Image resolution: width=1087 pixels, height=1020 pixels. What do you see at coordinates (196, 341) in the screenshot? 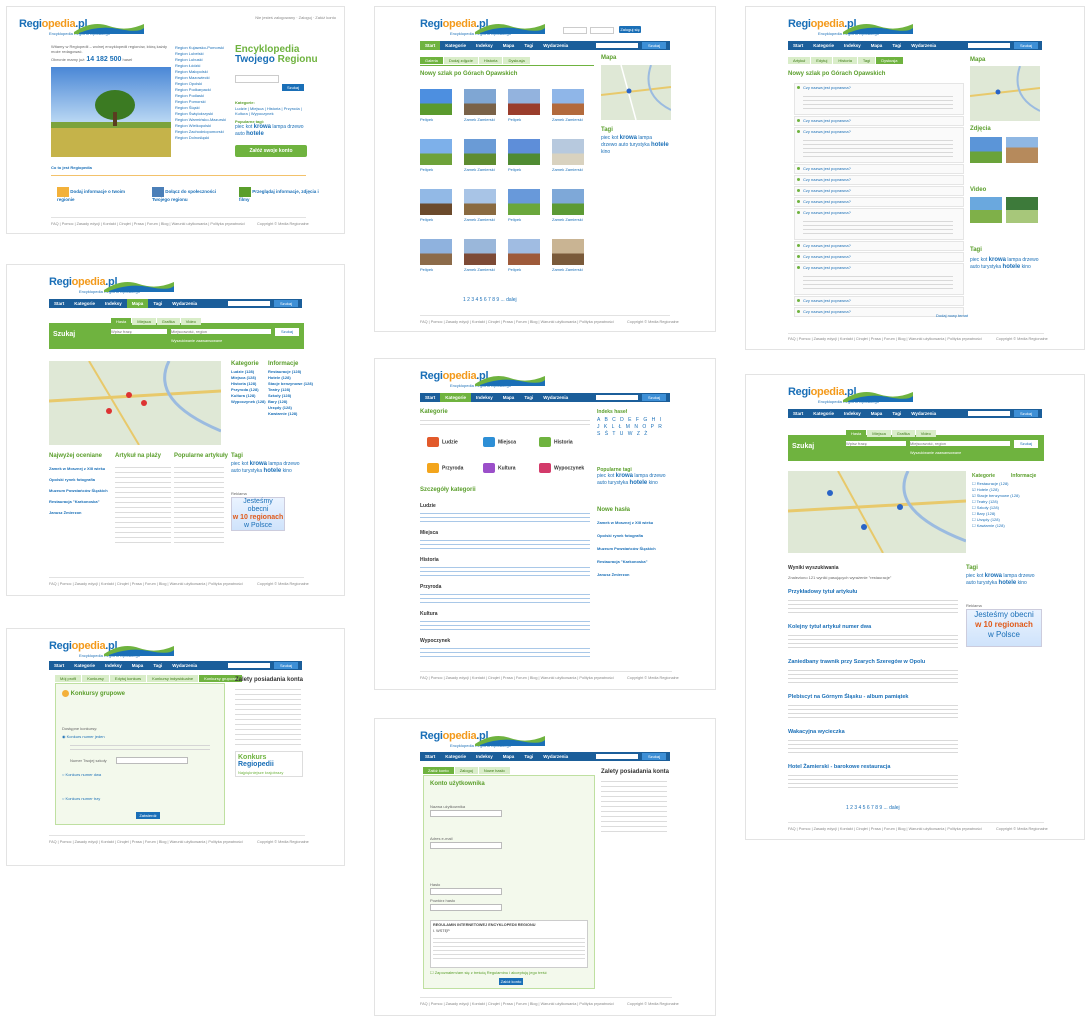
I see `advanced-search-link: Wyszukiwanie zaawansowane` at bounding box center [196, 341].